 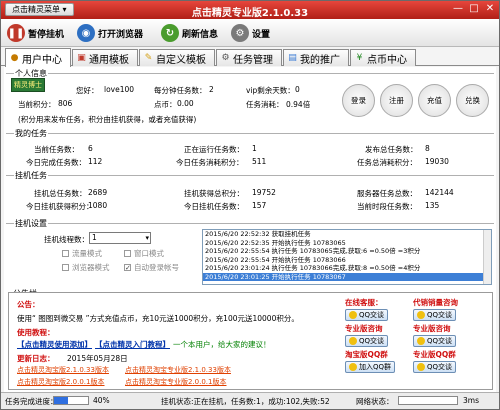 I want to click on running-tasks-label: 正在运行任务数：, so click(x=214, y=149).